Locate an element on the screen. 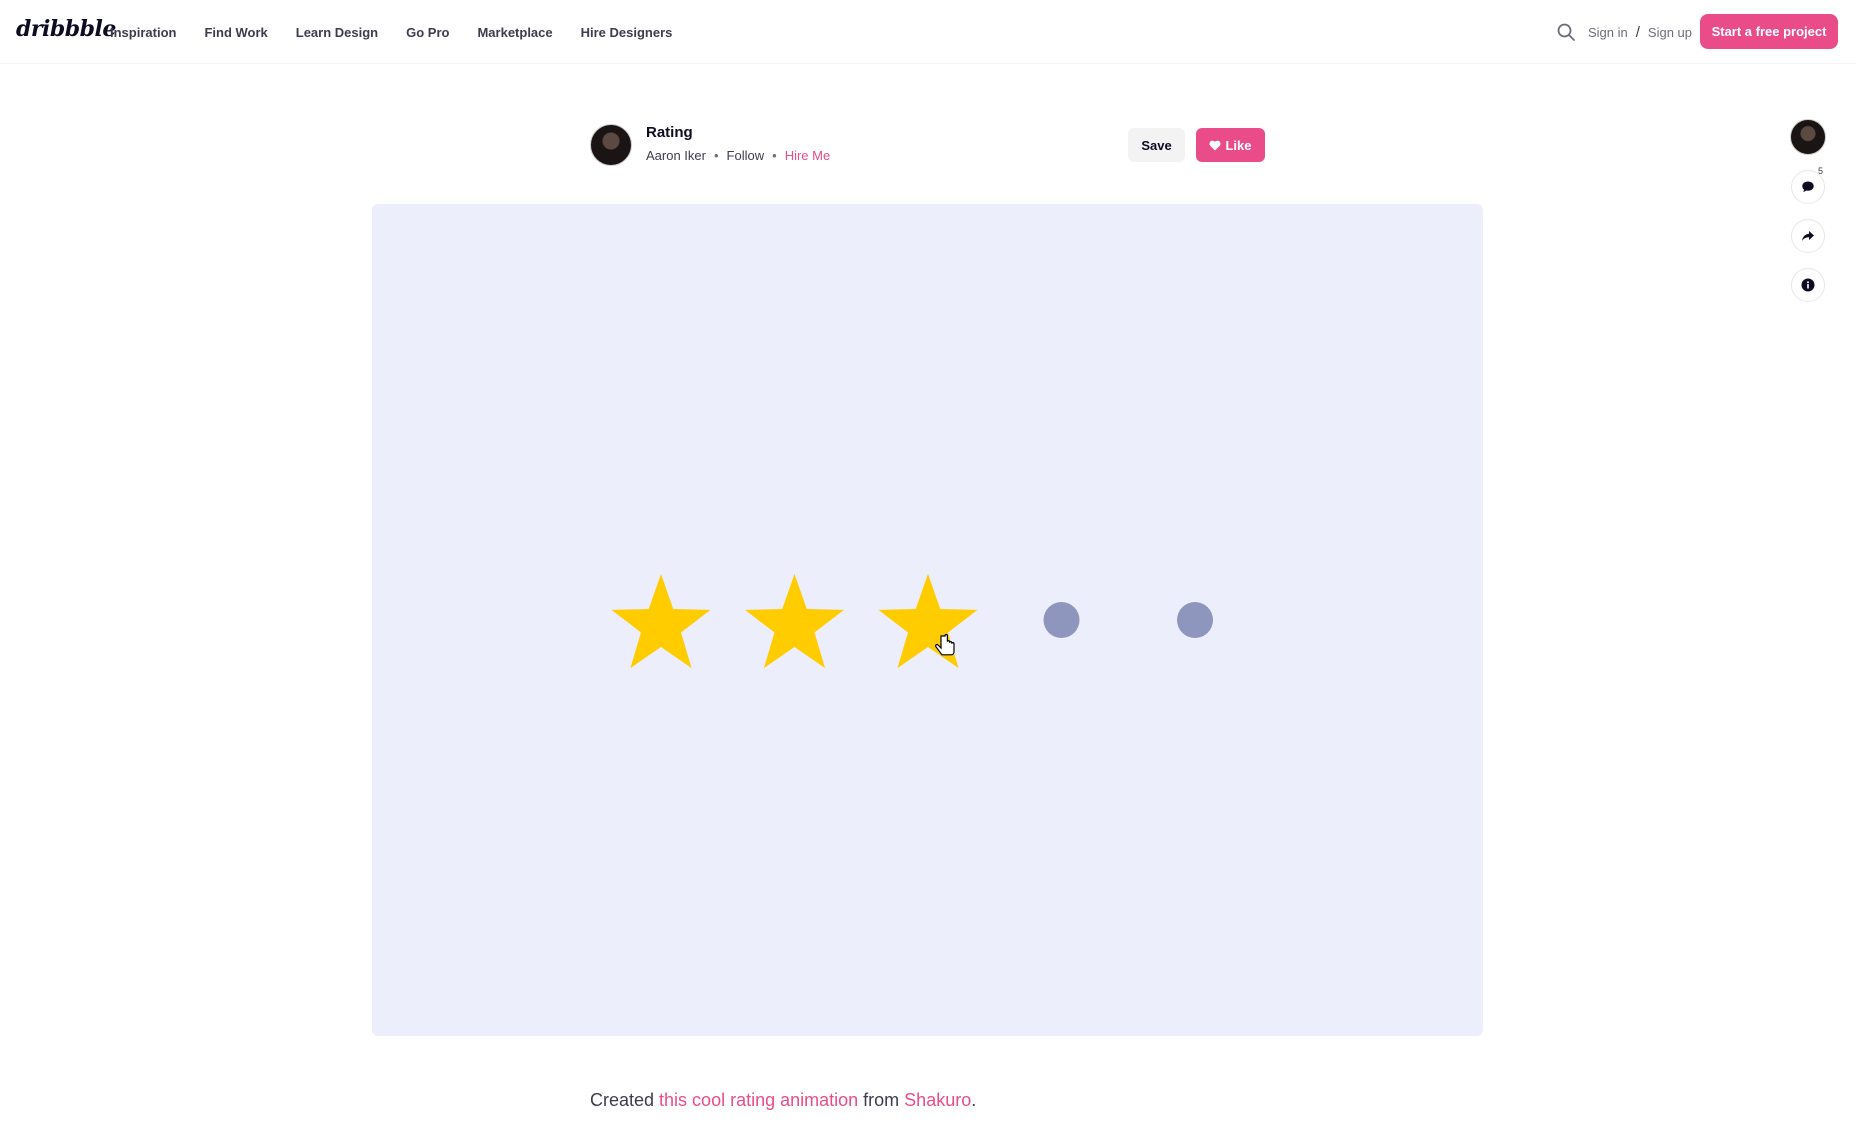  nav-marketplace: Marketplace is located at coordinates (514, 32).